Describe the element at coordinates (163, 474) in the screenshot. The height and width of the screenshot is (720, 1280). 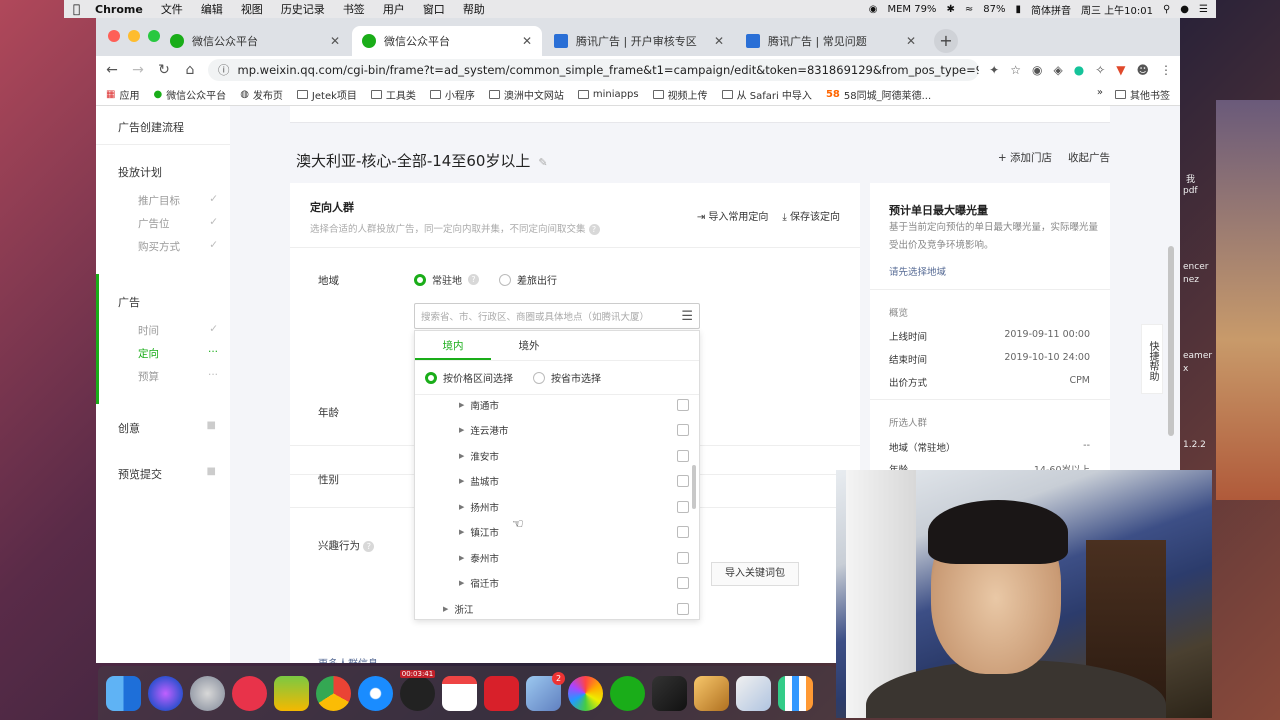
I see `sidebar-preview: 预览提交 ■` at that location.